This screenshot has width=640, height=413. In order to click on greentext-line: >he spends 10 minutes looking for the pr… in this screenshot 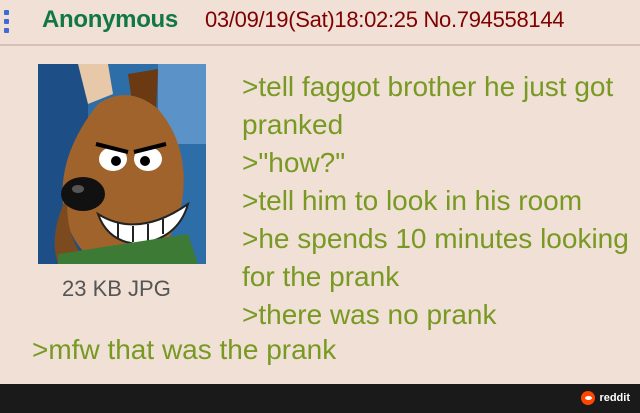, I will do `click(435, 257)`.